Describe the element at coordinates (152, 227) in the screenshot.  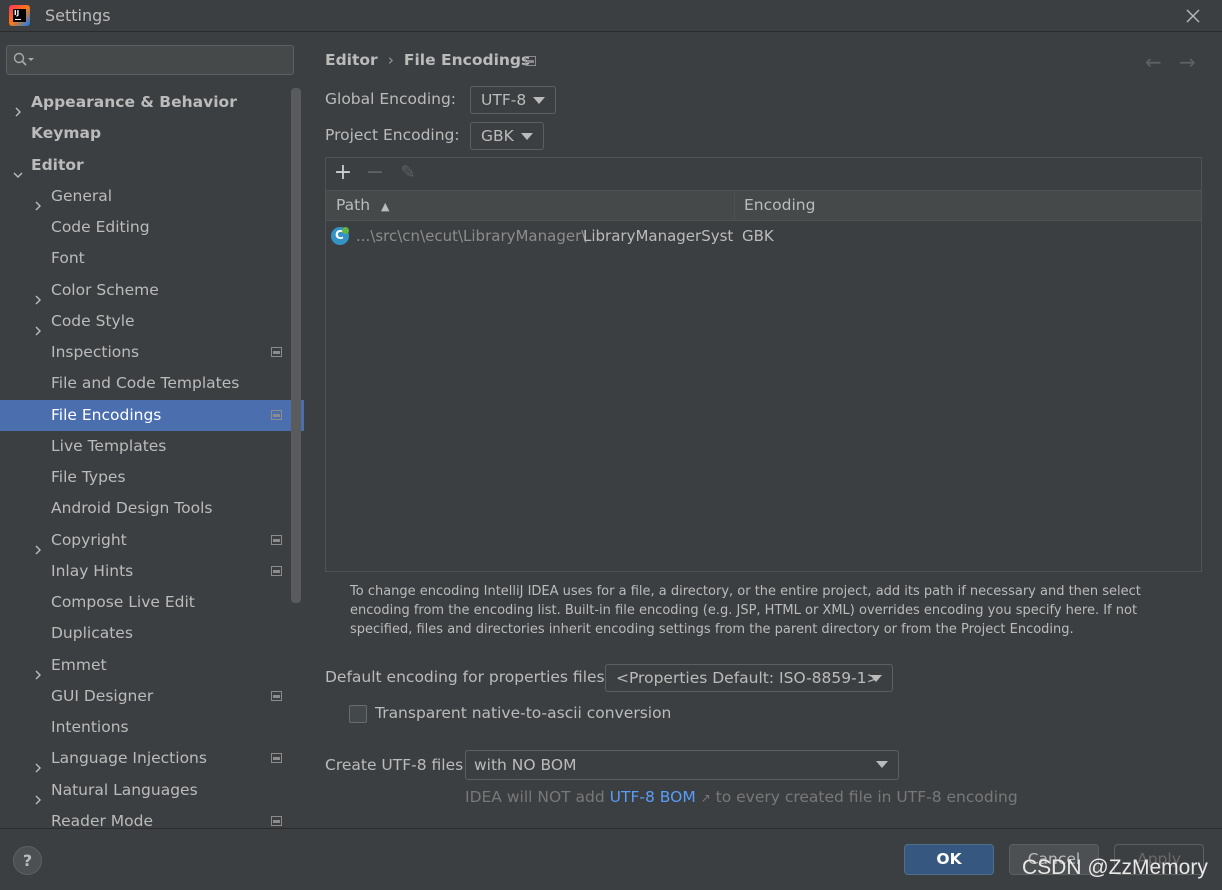
I see `sidebar-item-code-editing: Code Editing` at that location.